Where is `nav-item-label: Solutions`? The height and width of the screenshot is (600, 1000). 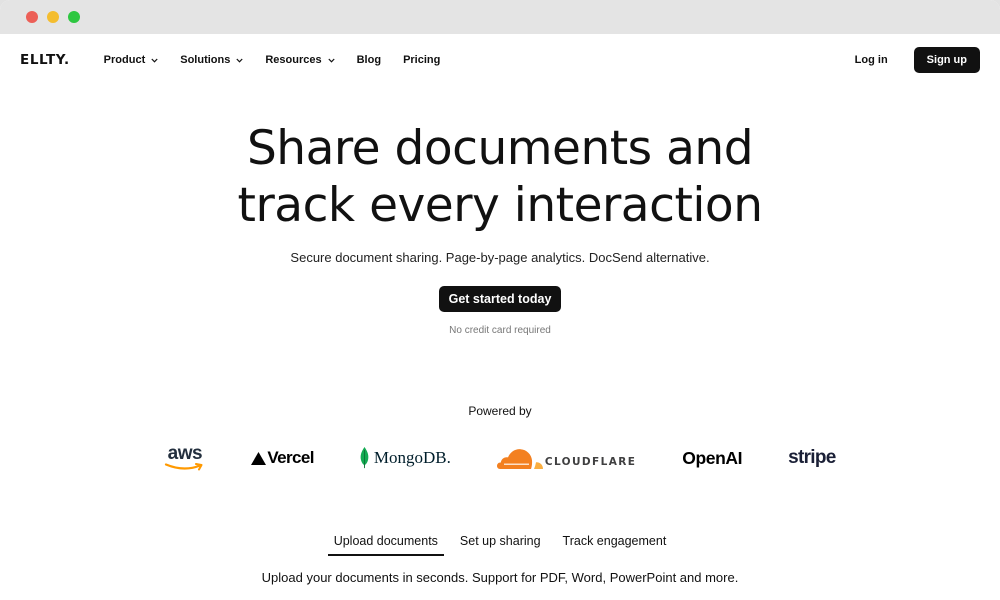
nav-item-label: Solutions is located at coordinates (205, 60).